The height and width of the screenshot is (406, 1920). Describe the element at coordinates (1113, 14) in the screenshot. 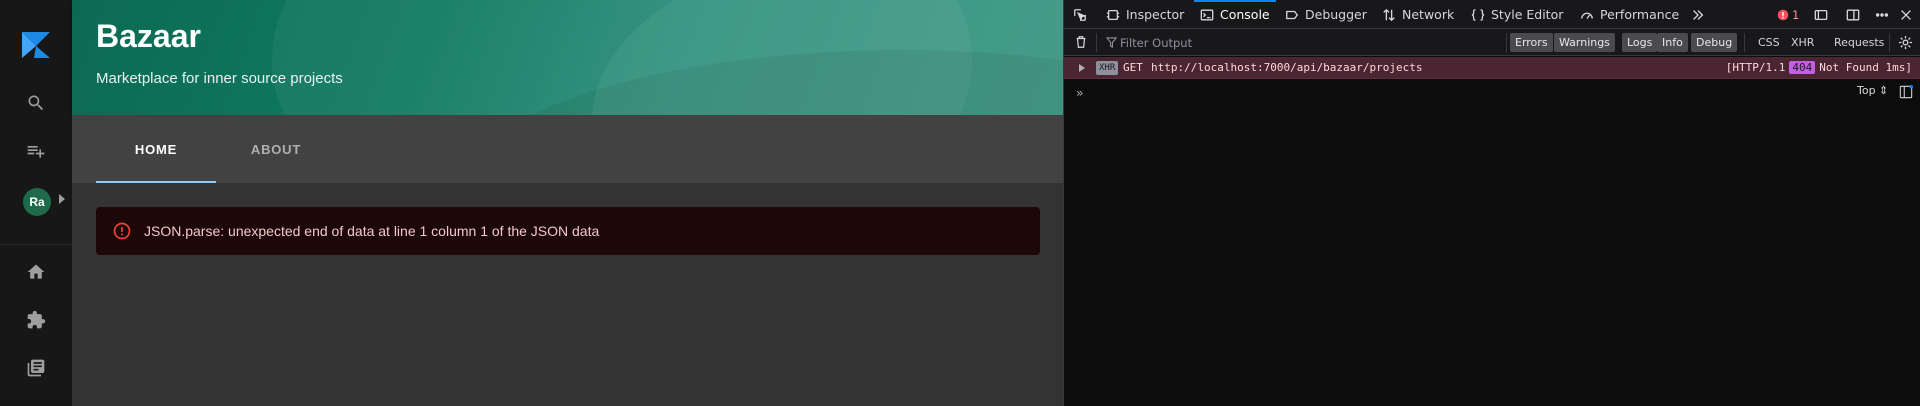

I see `inspector-icon` at that location.